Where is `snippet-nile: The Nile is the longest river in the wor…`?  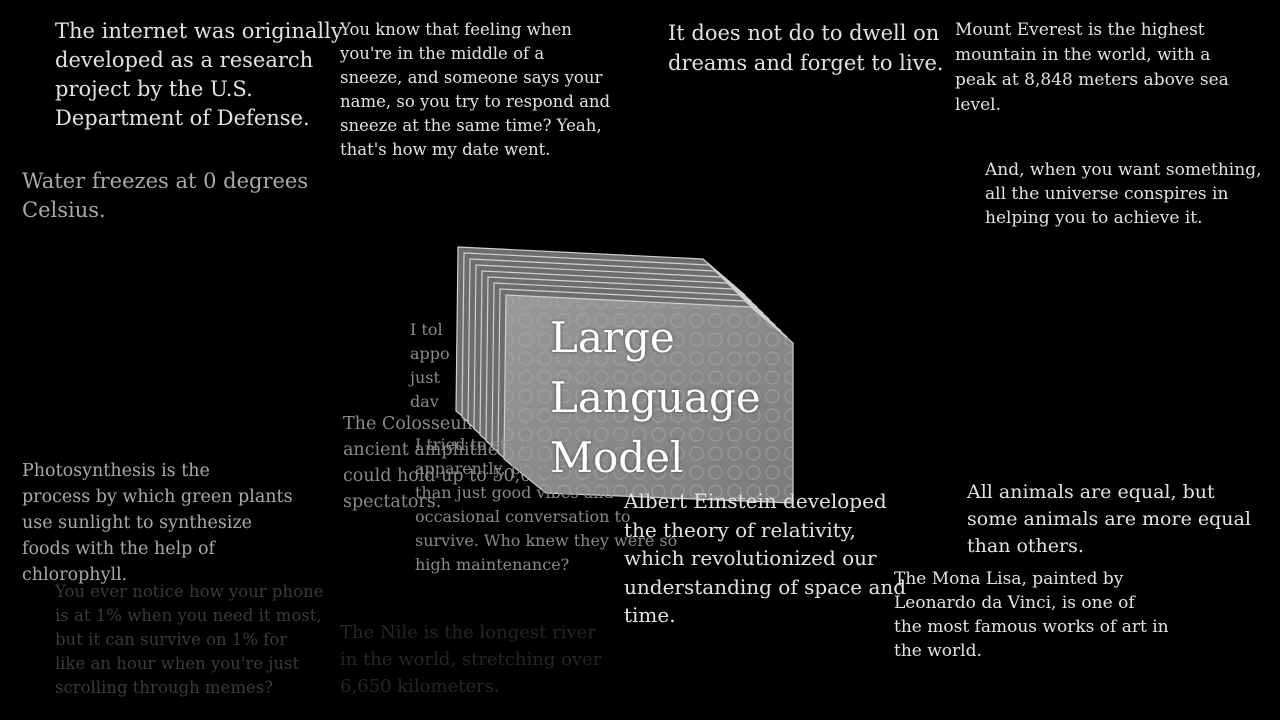 snippet-nile: The Nile is the longest river in the wor… is located at coordinates (471, 659).